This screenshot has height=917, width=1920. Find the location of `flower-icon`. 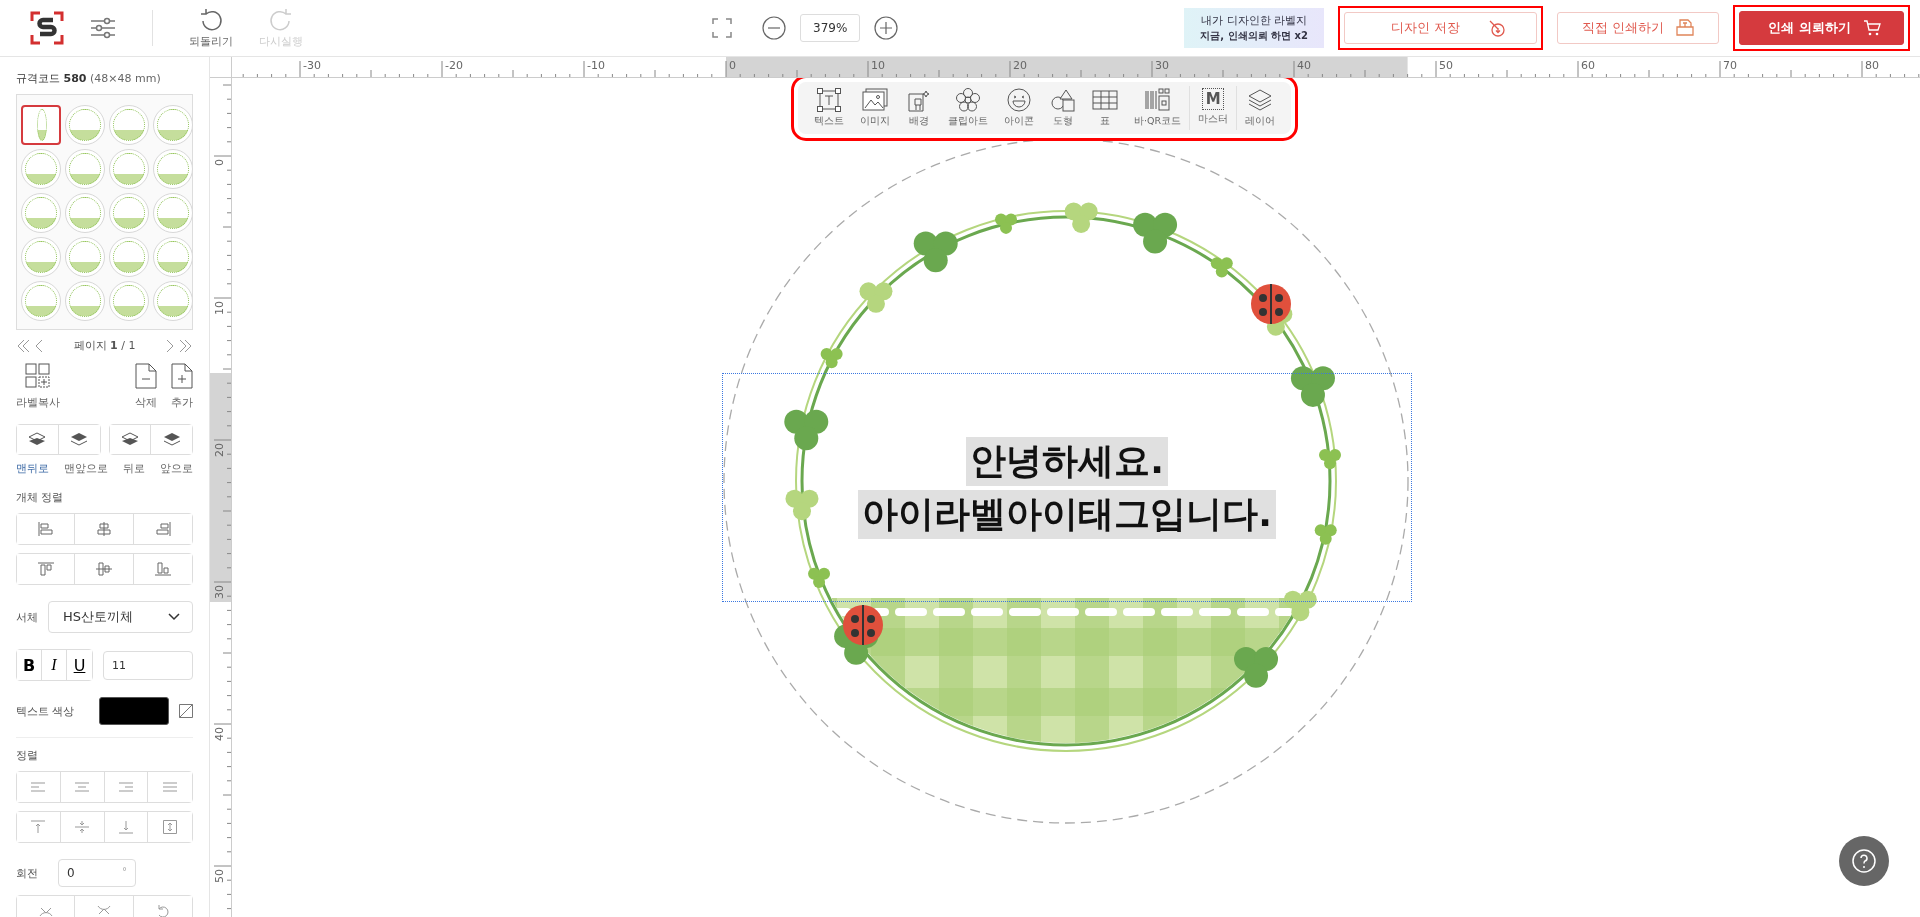

flower-icon is located at coordinates (968, 100).